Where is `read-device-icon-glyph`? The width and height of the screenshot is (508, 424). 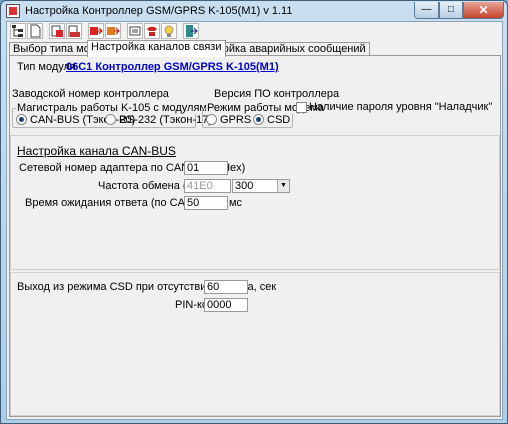 read-device-icon-glyph is located at coordinates (74, 31).